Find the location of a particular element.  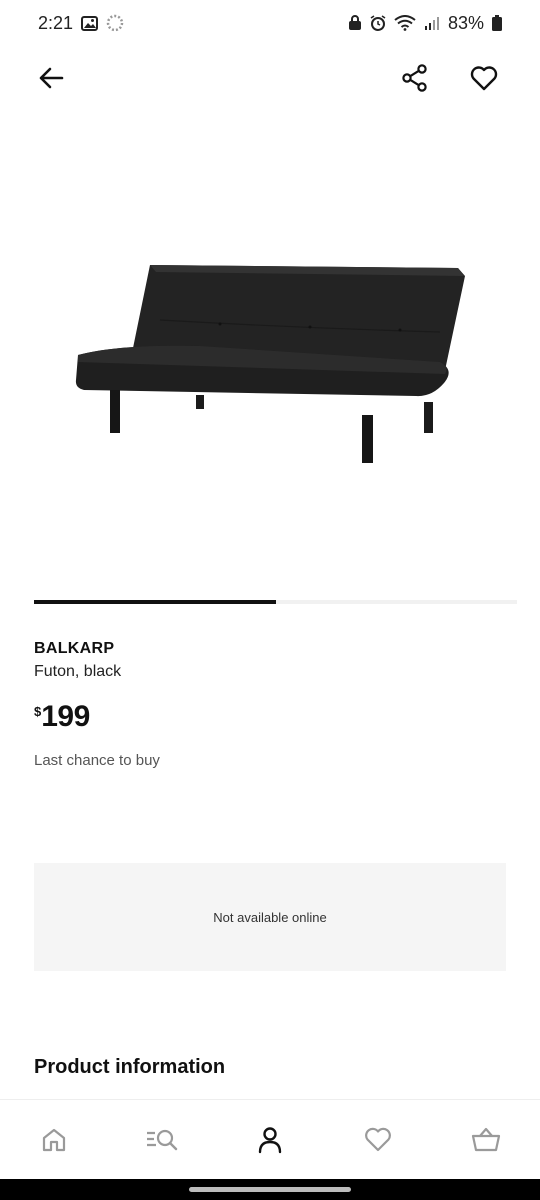

nav-cart is located at coordinates (486, 1140).